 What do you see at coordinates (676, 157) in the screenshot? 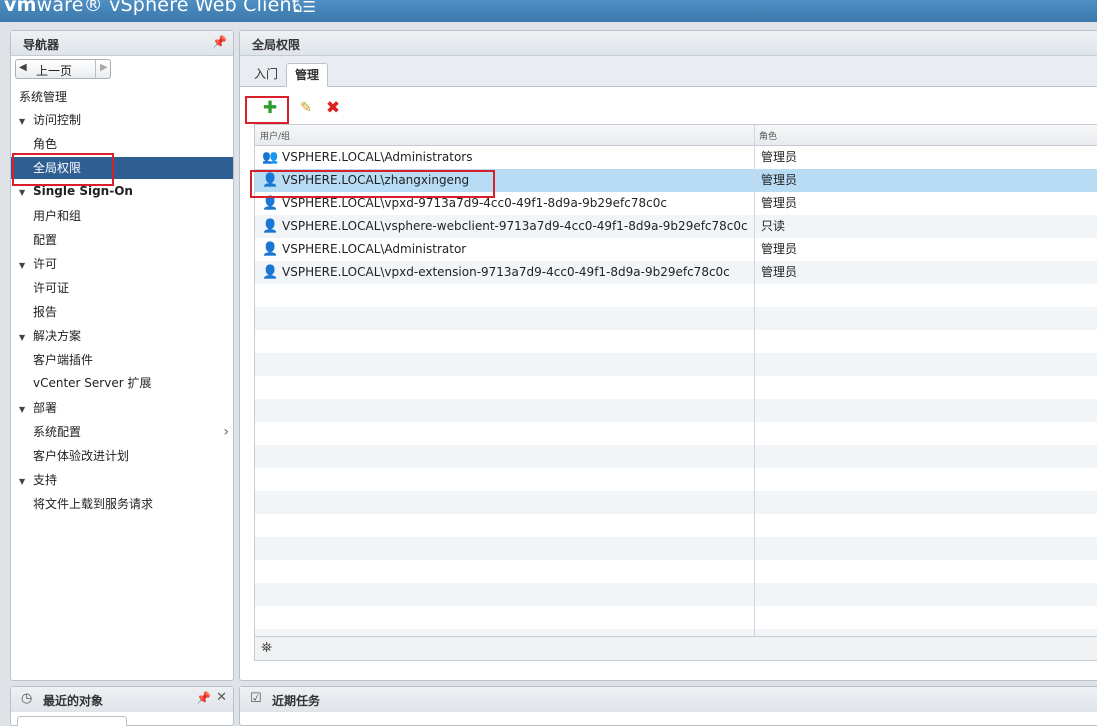
I see `table-row: 👥 VSPHERE.LOCAL\Administrators 管理员` at bounding box center [676, 157].